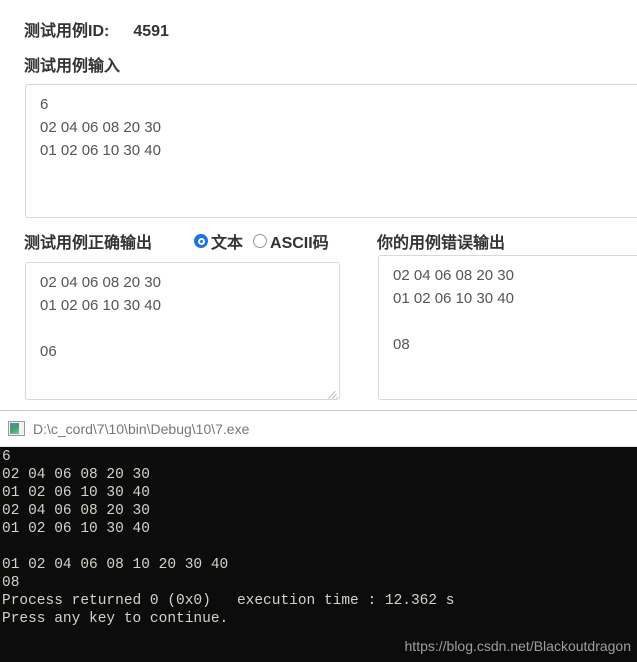 Image resolution: width=637 pixels, height=662 pixels. I want to click on test-case-id-row: 测试用例ID: 4591, so click(96, 29).